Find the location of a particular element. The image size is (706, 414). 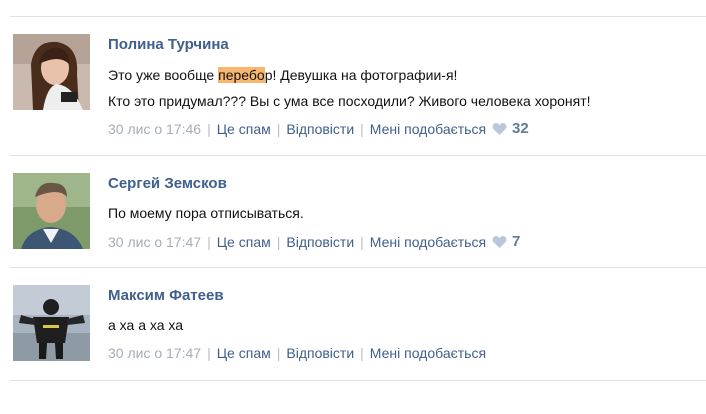

search-highlight: перебо is located at coordinates (241, 75).